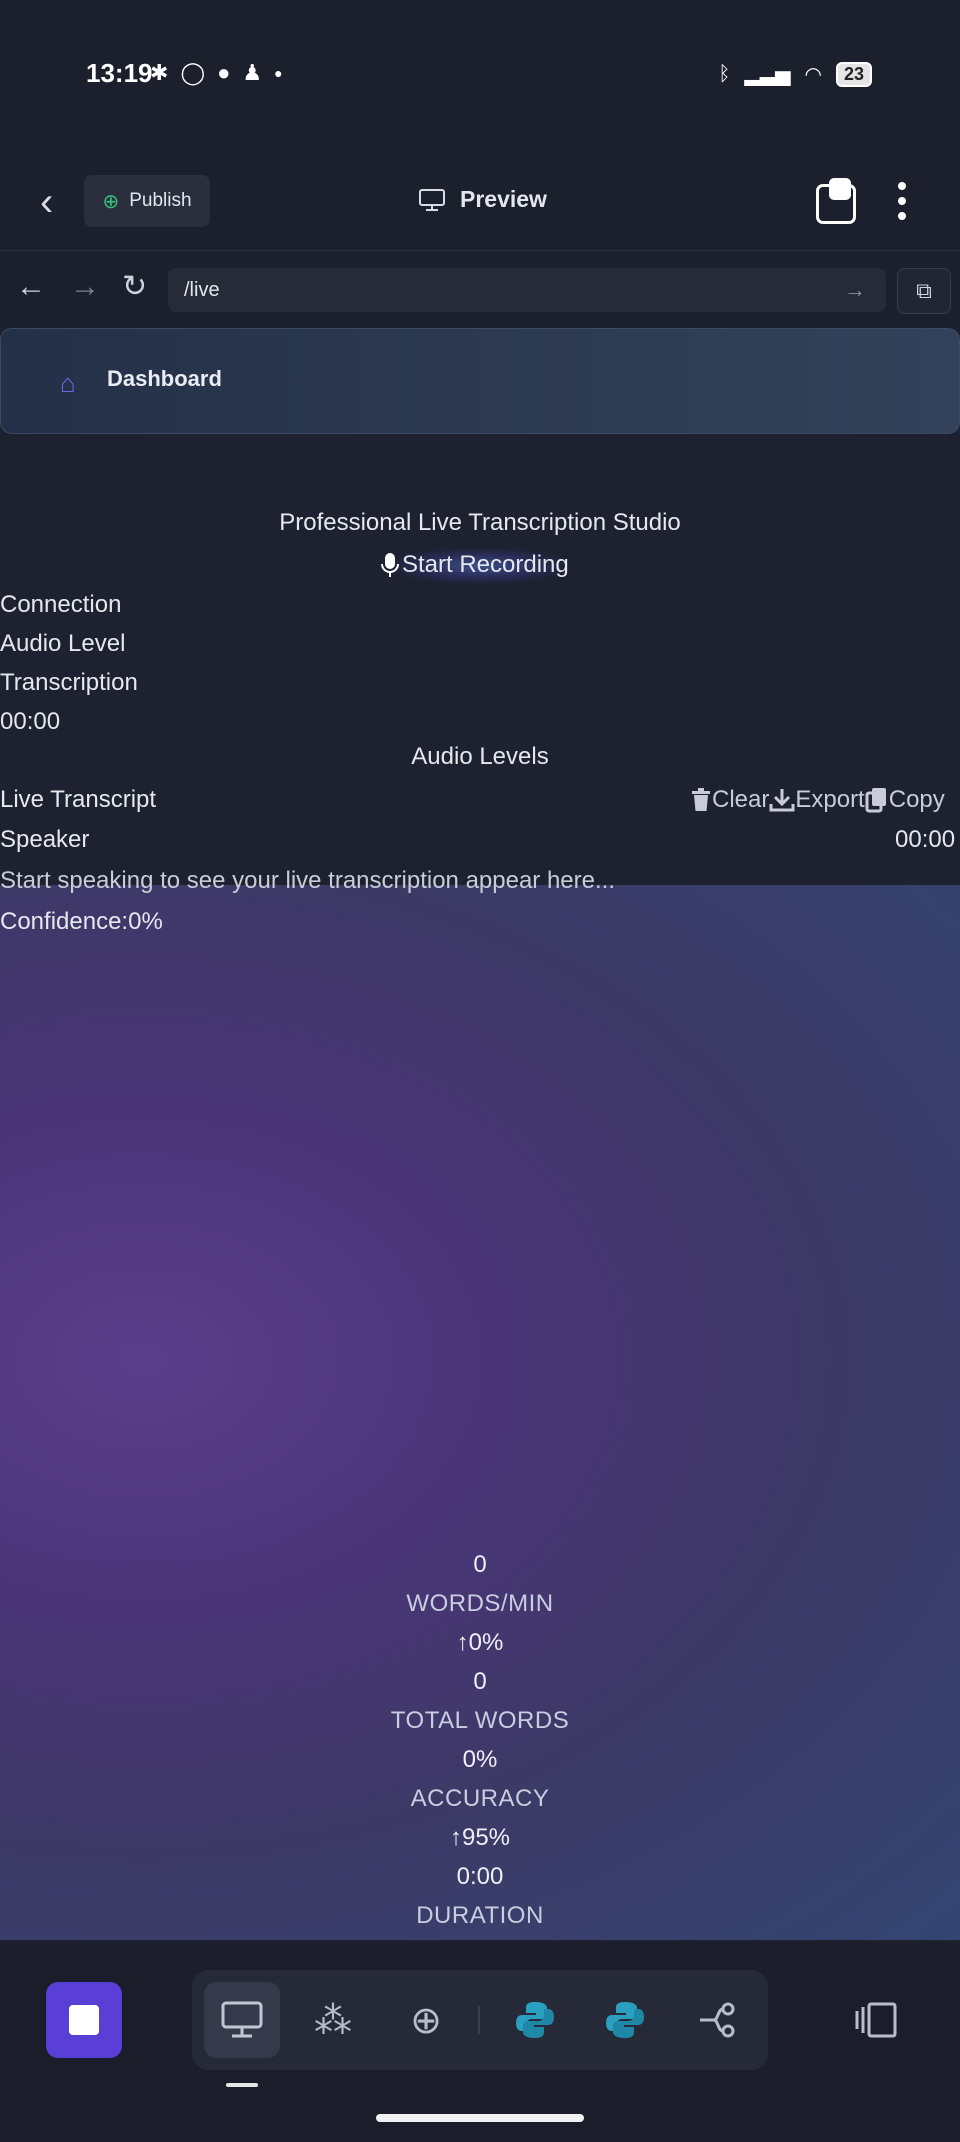  Describe the element at coordinates (216, 73) in the screenshot. I see `notification-icons: ✱ ◯ ● ♟ ●` at that location.